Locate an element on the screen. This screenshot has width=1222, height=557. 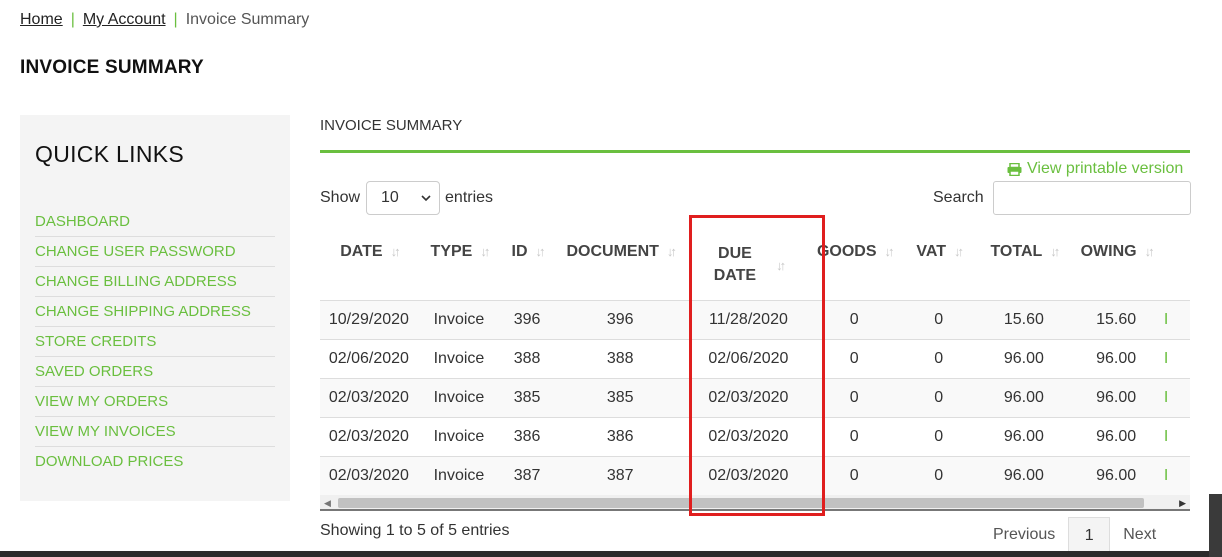
cell-date: 10/29/2020 is located at coordinates (369, 319).